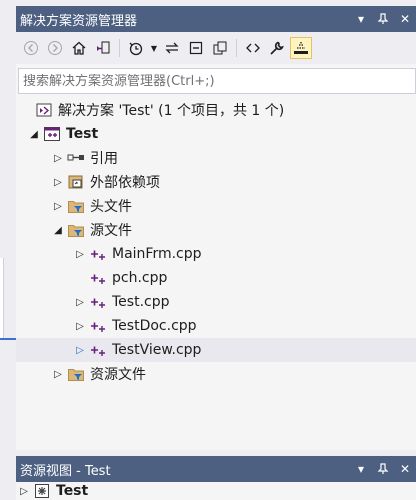 The image size is (416, 500). Describe the element at coordinates (2, 298) in the screenshot. I see `adjacent-panel-edge` at that location.